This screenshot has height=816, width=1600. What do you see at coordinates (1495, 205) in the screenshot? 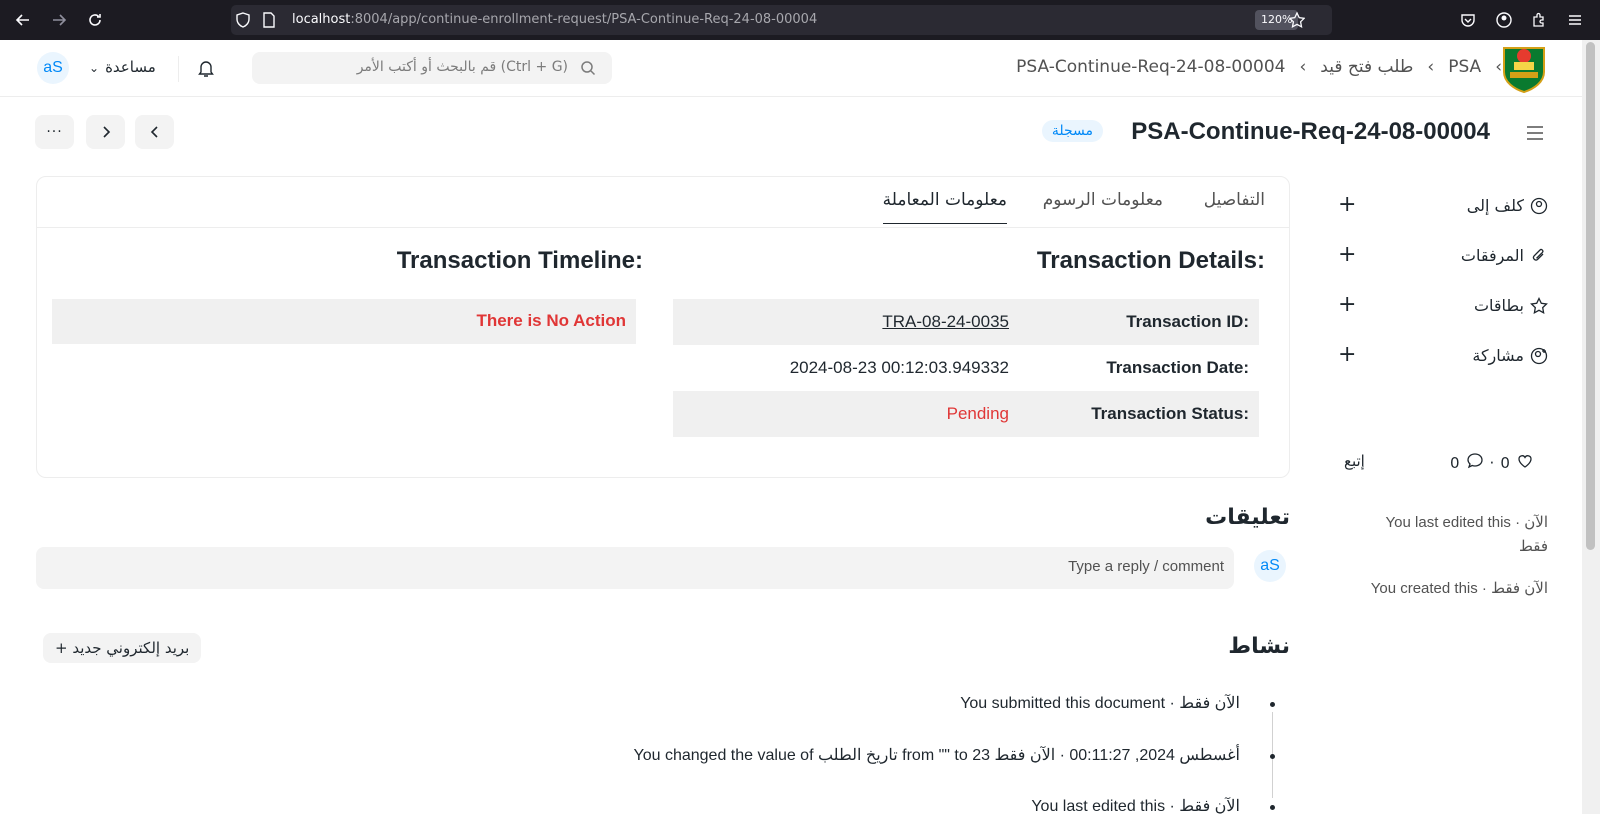
I see `sidebar-item-label: كلف إلى` at bounding box center [1495, 205].